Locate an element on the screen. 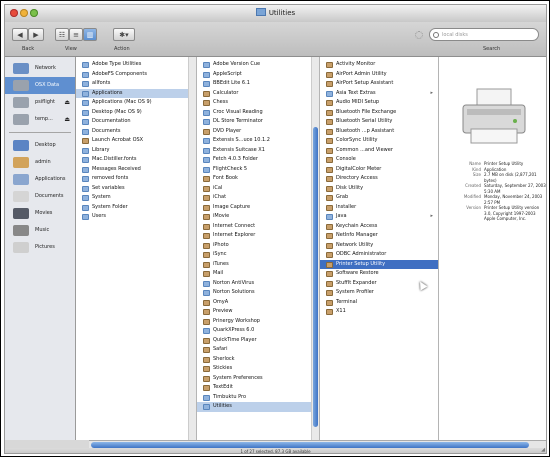 Image resolution: width=550 pixels, height=457 pixels. sidebar-item-osx-data: OSX Data is located at coordinates (40, 85).